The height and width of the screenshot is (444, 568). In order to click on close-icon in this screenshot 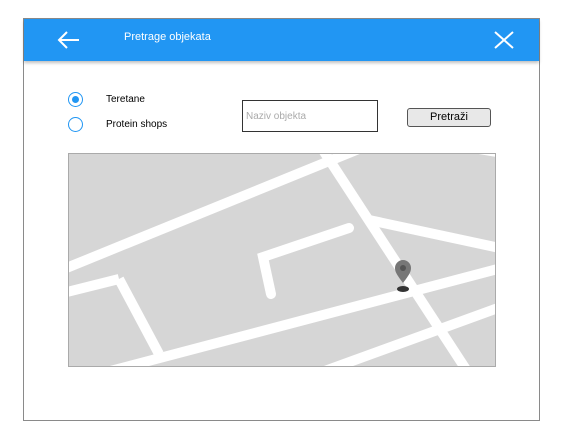, I will do `click(504, 40)`.